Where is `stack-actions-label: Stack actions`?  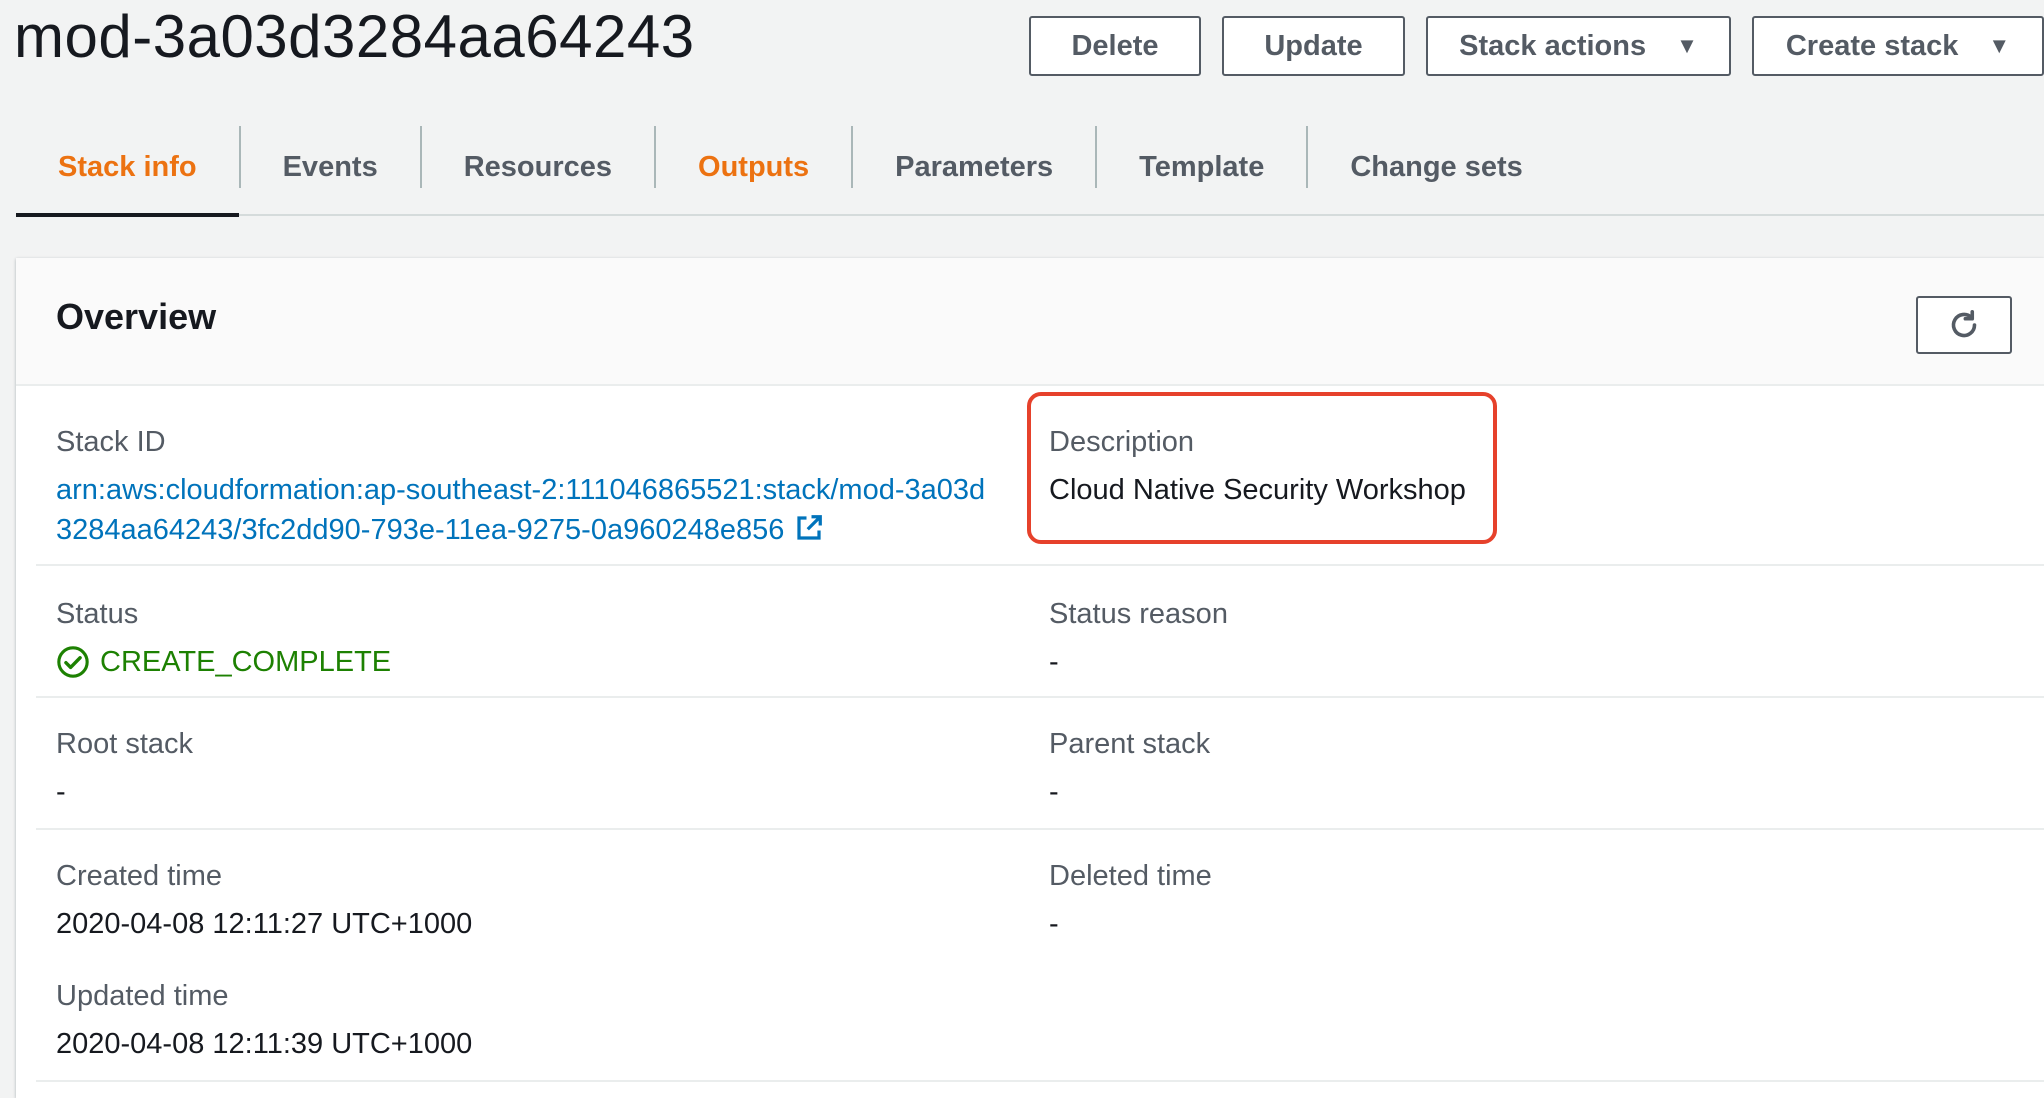 stack-actions-label: Stack actions is located at coordinates (1553, 45).